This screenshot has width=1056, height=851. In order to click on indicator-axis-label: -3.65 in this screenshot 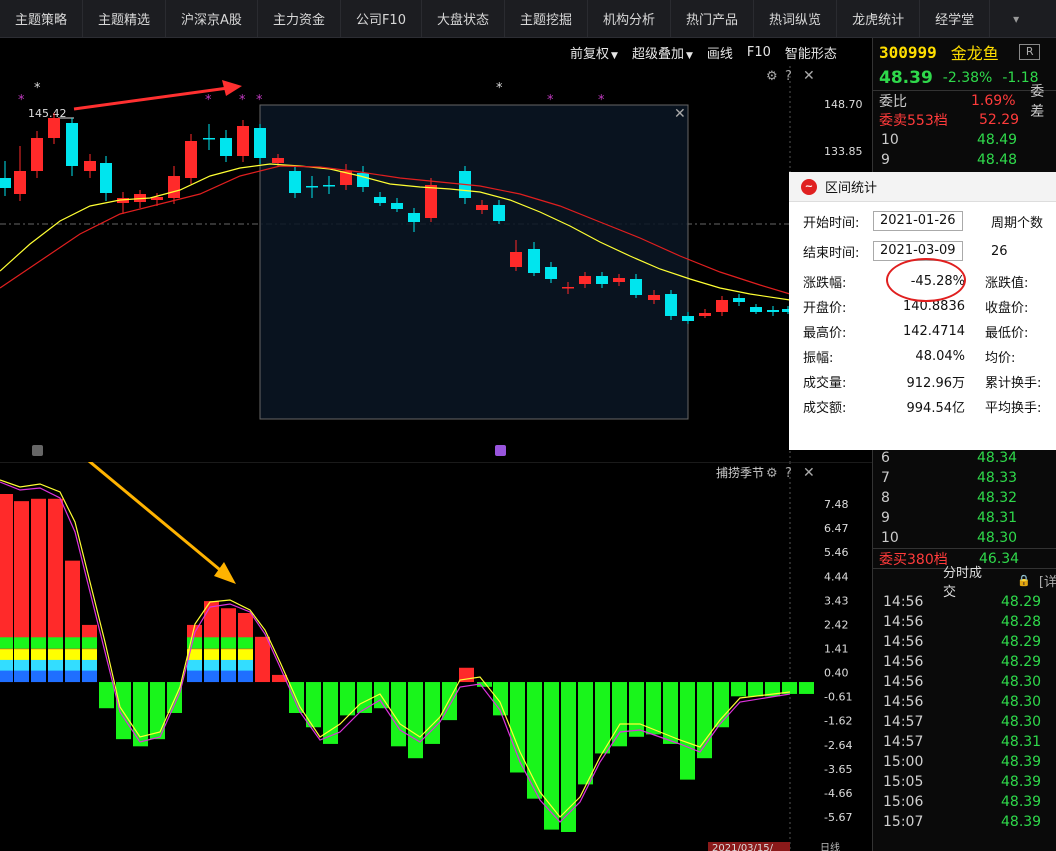, I will do `click(838, 769)`.